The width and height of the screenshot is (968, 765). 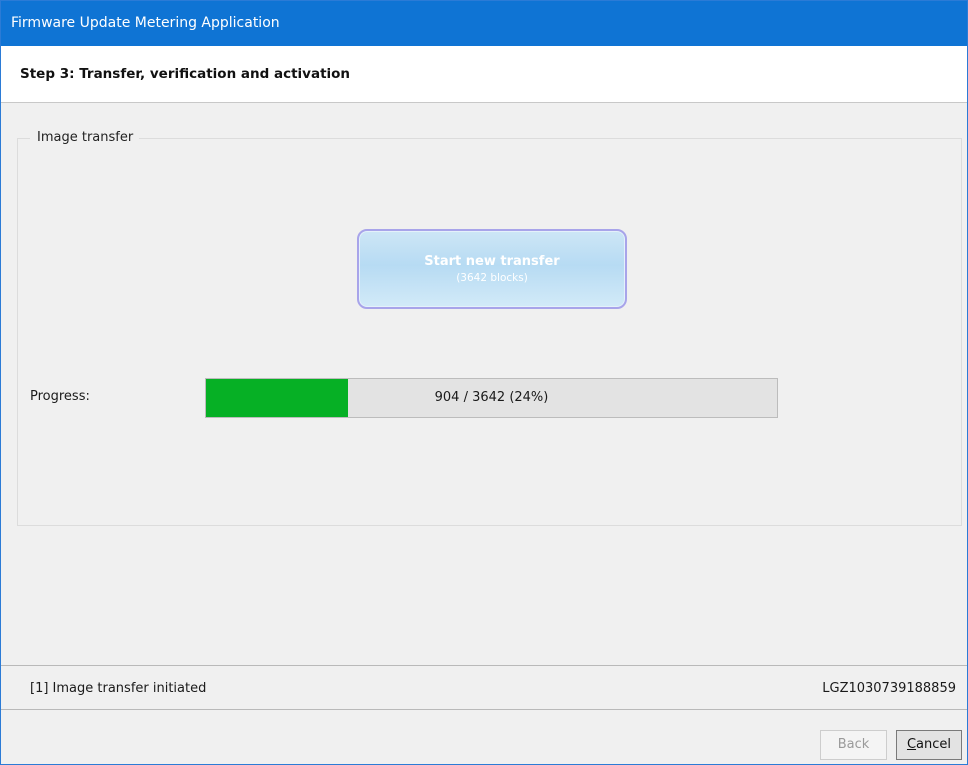 I want to click on cancel-mnemonic: C, so click(x=911, y=744).